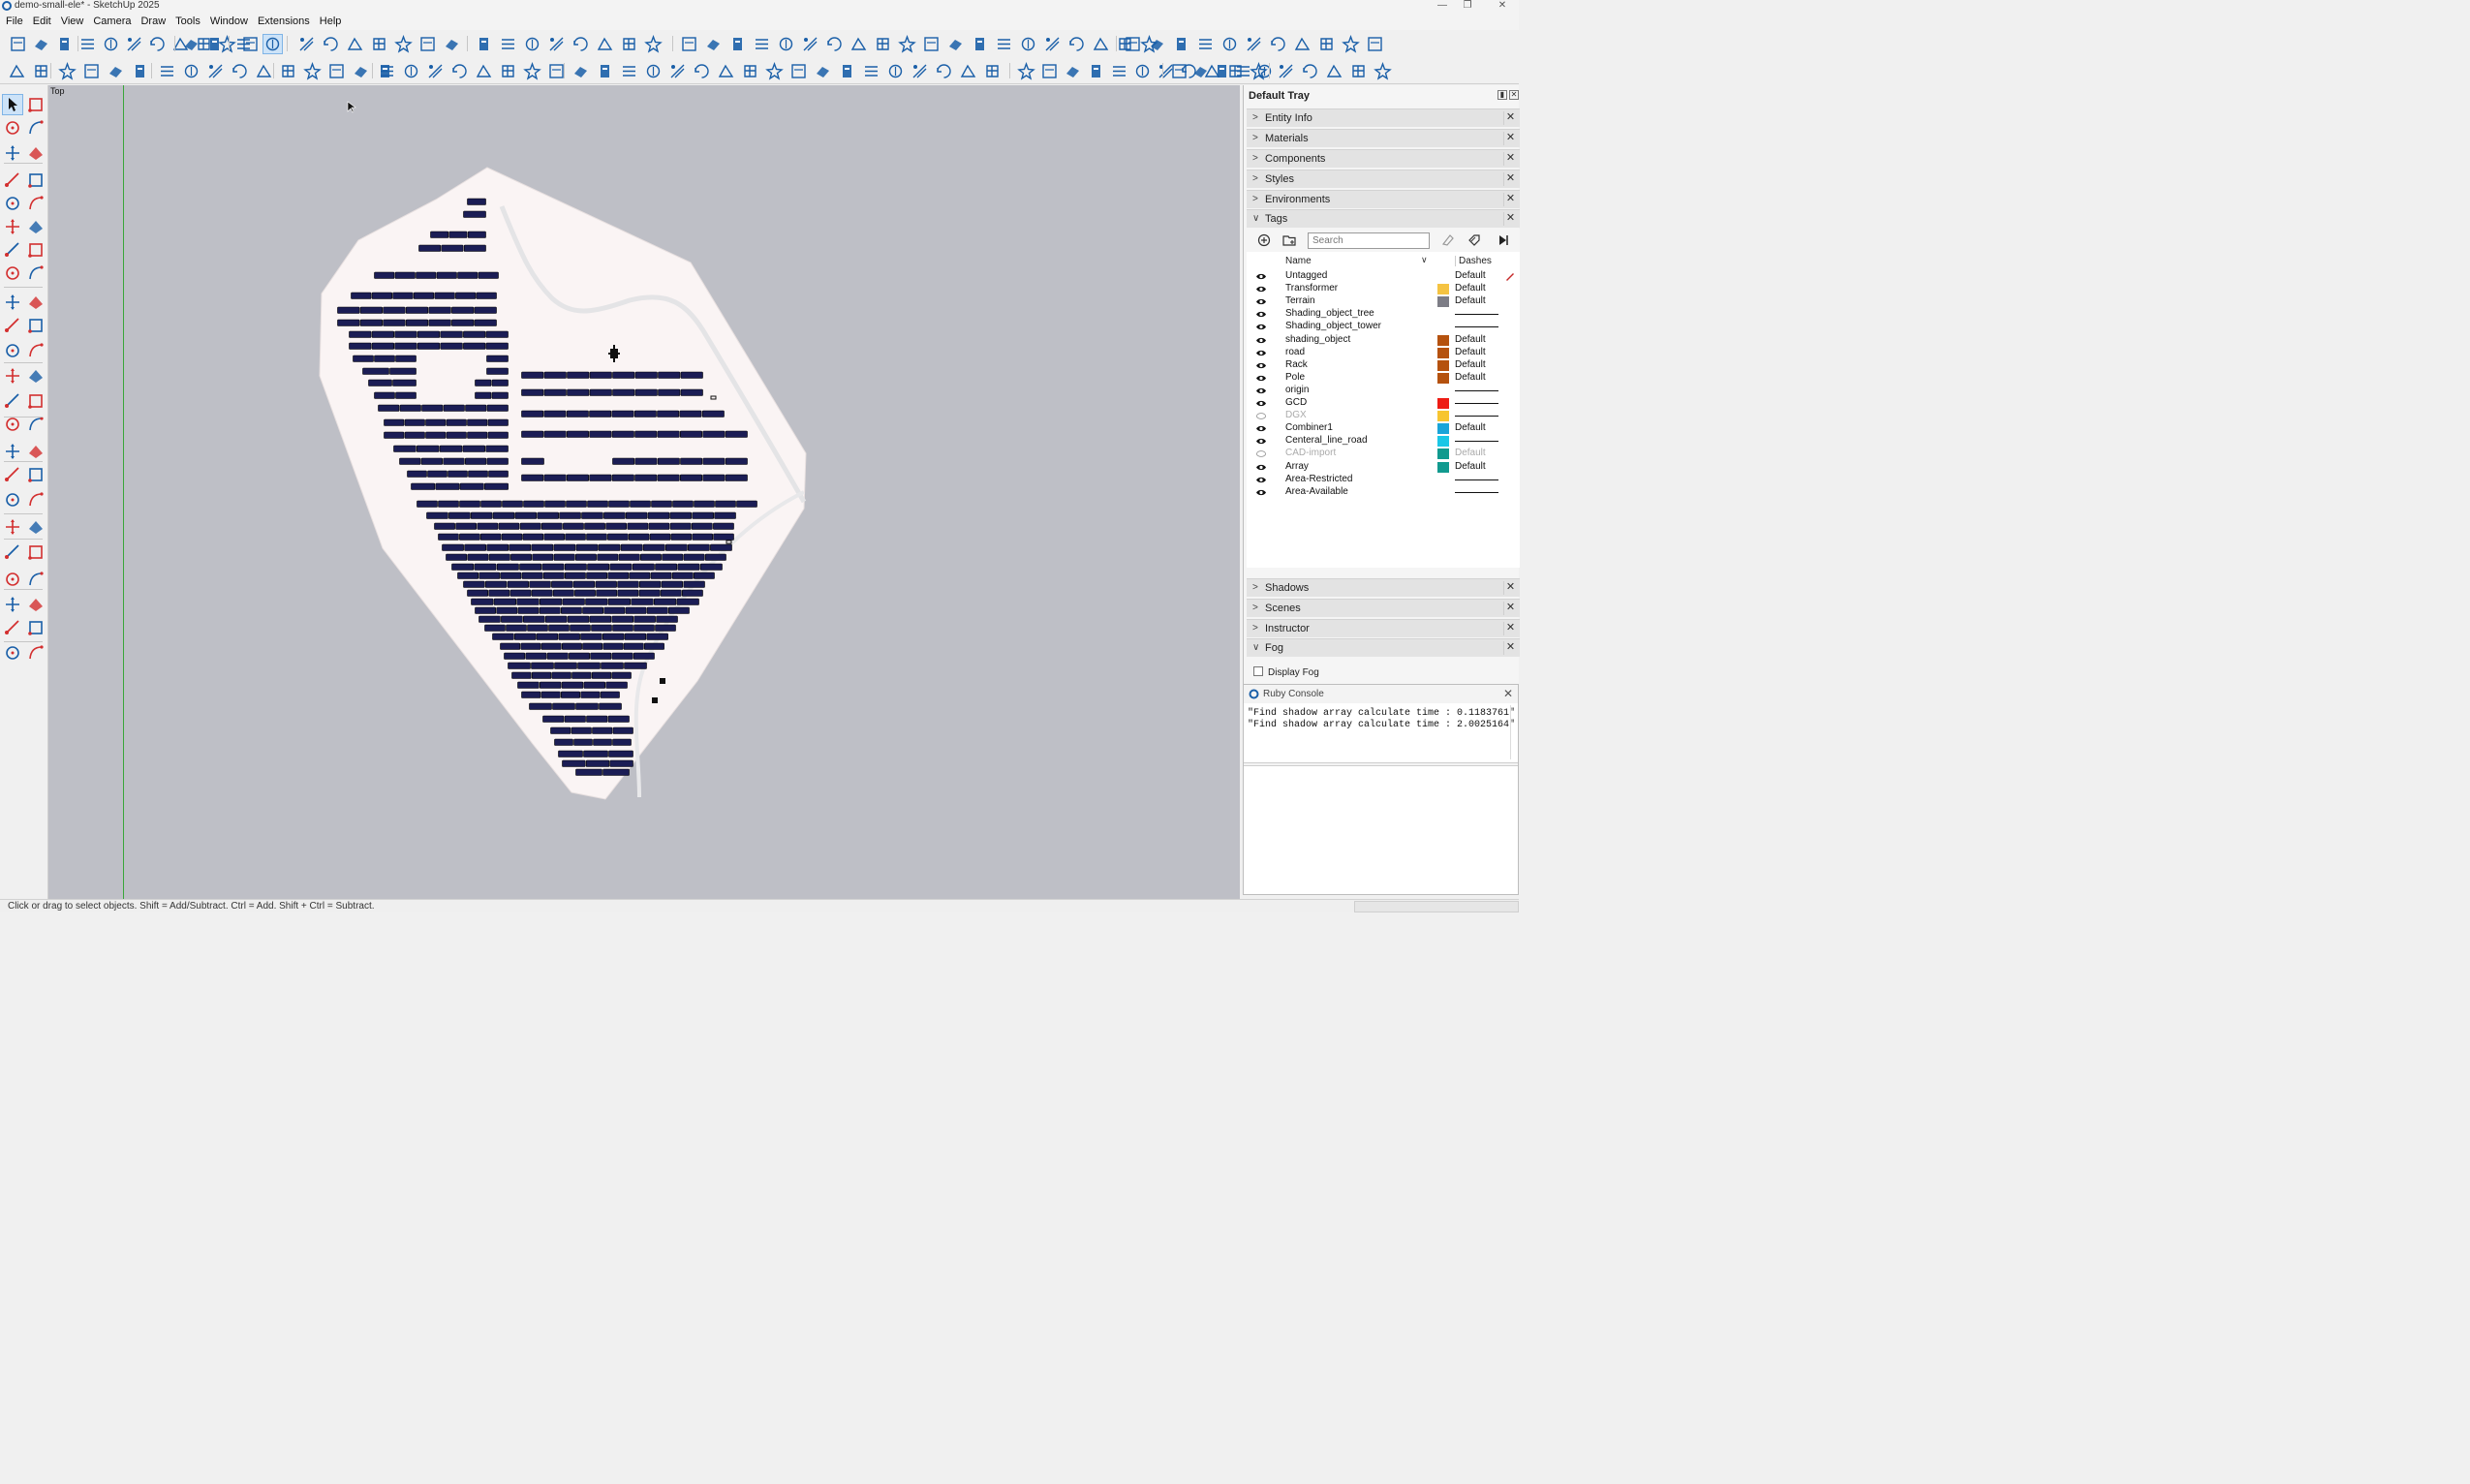 The height and width of the screenshot is (1484, 2470). Describe the element at coordinates (67, 71) in the screenshot. I see `save-icon` at that location.